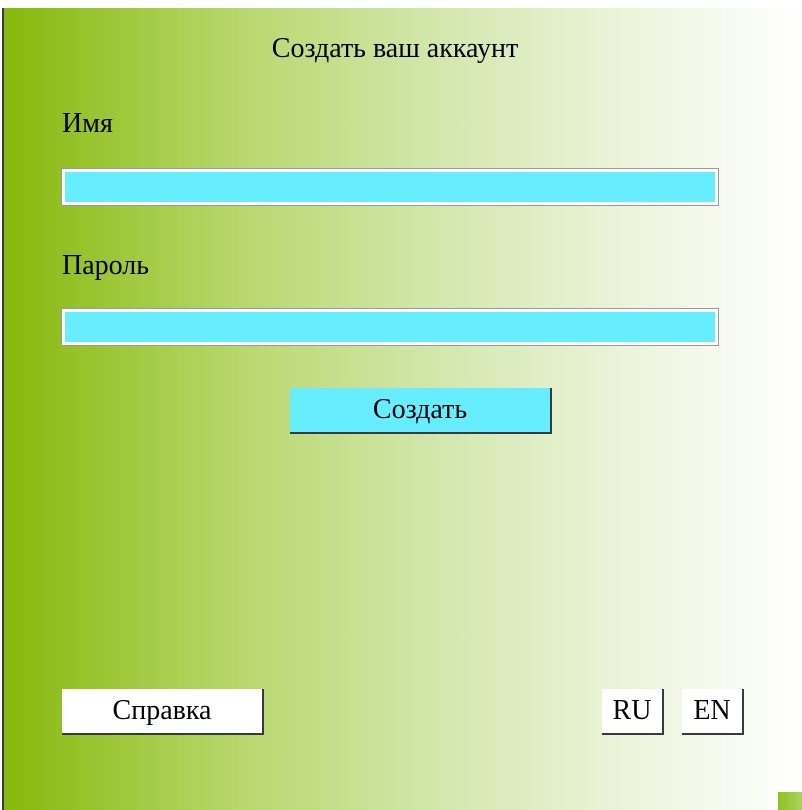 The width and height of the screenshot is (802, 810). I want to click on resize-grip-icon, so click(790, 801).